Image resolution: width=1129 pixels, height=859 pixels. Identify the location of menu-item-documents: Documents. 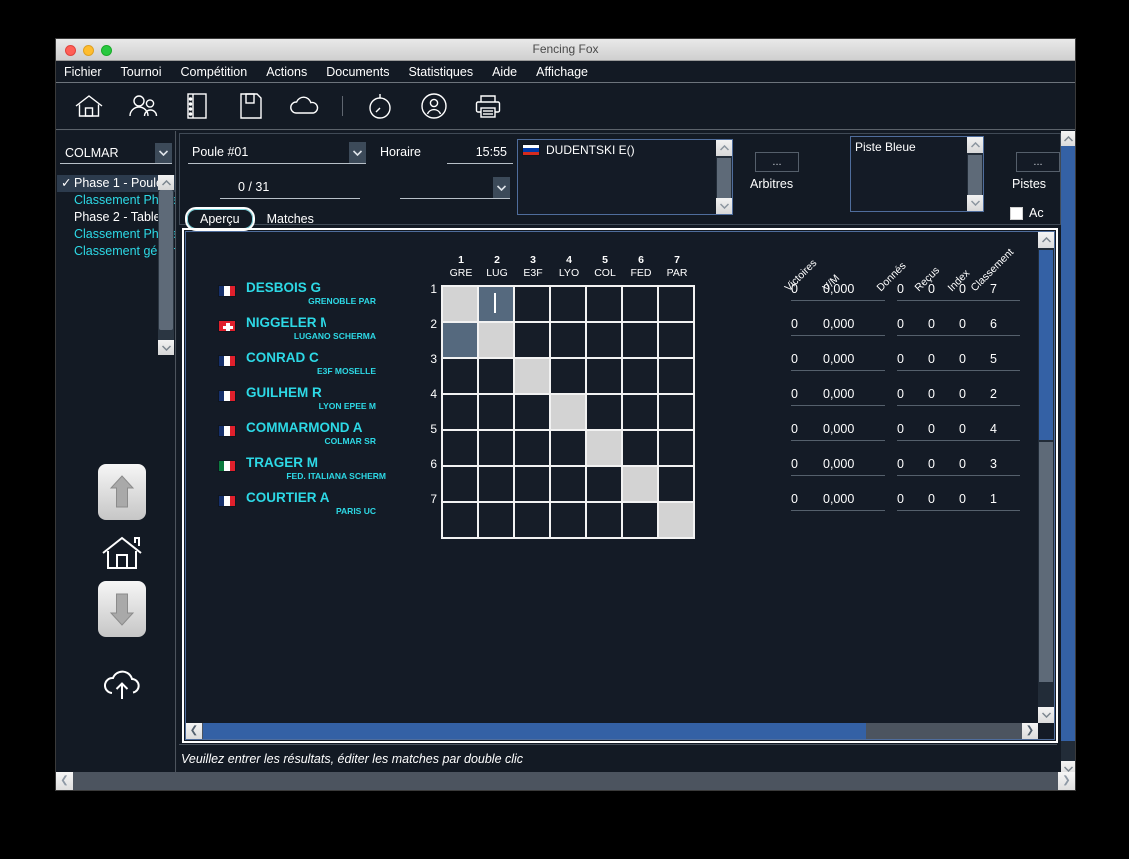
(357, 72).